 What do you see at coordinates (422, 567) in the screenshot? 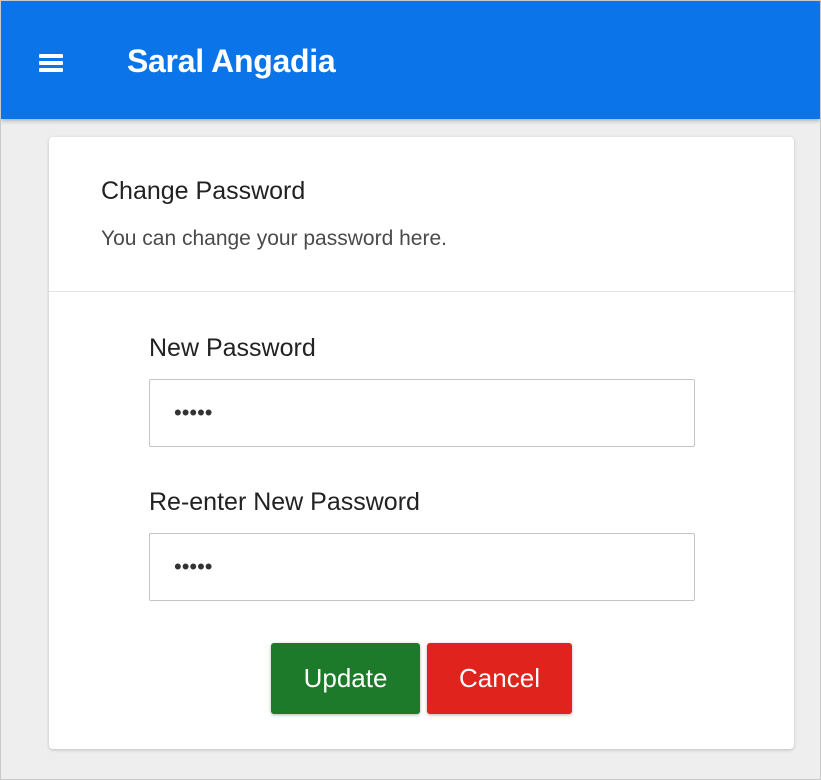
I see `confirm-password-input` at bounding box center [422, 567].